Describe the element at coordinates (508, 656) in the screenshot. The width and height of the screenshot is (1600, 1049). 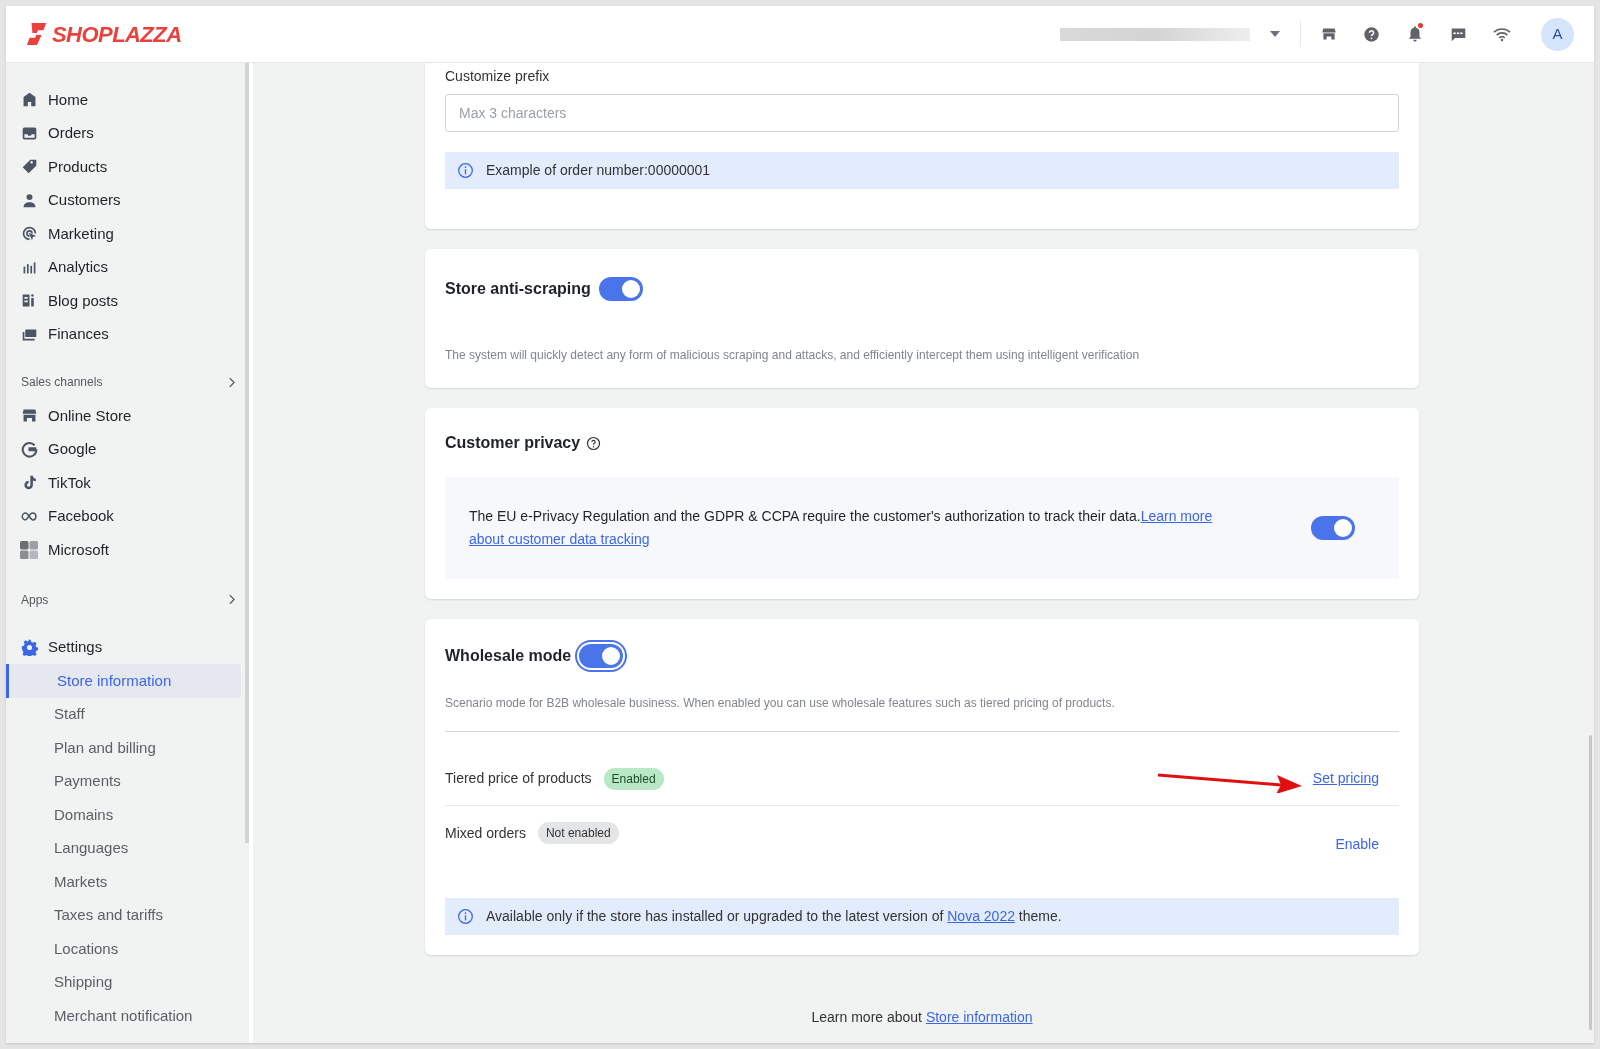
I see `section-title: Wholesale mode` at that location.